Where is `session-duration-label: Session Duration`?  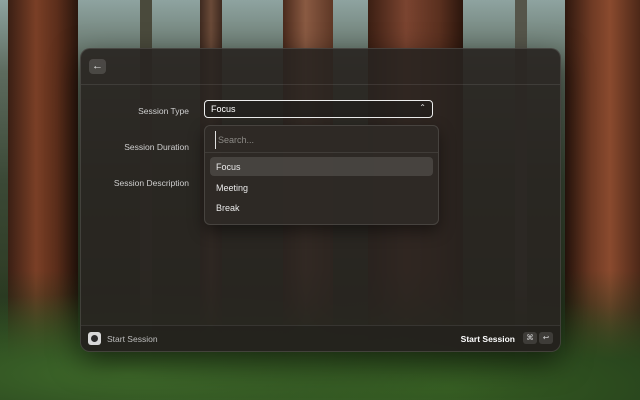
session-duration-label: Session Duration is located at coordinates (156, 147).